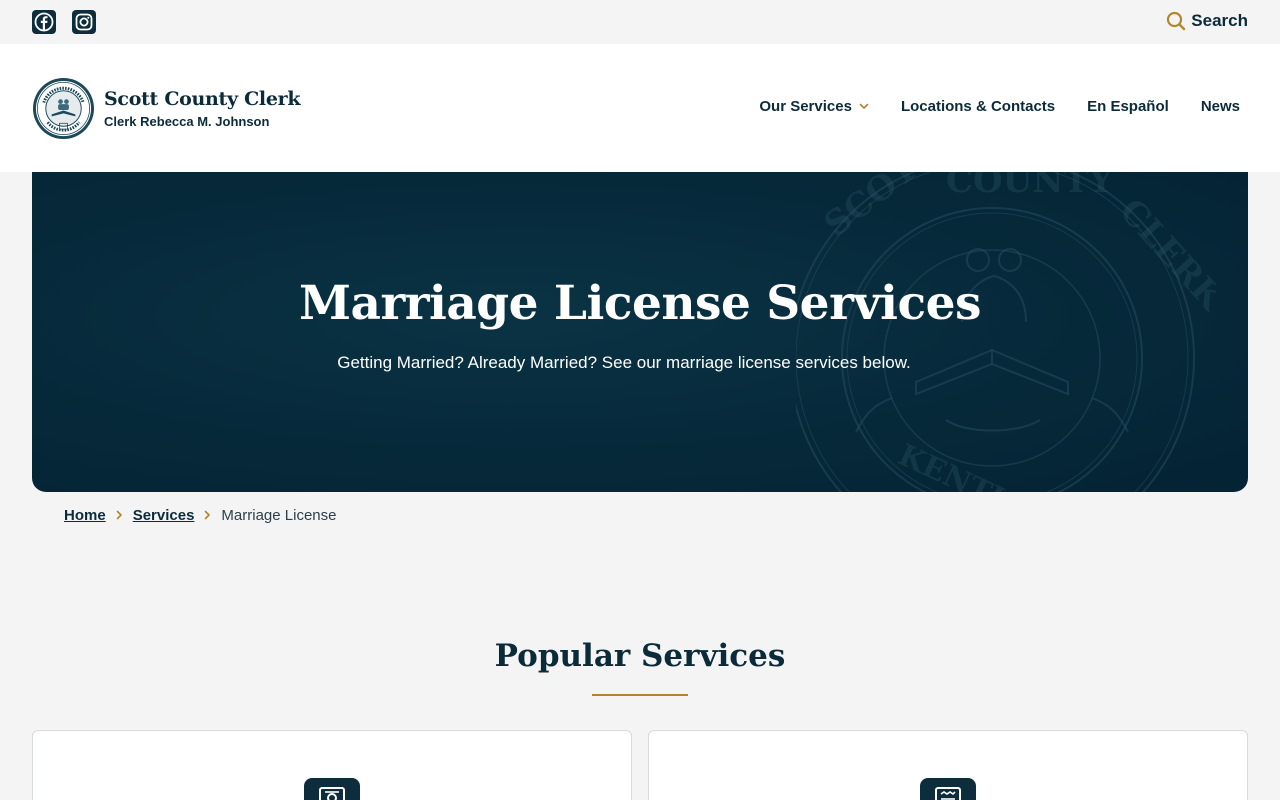 The height and width of the screenshot is (800, 1280). Describe the element at coordinates (202, 99) in the screenshot. I see `site-title: Scott County Clerk` at that location.